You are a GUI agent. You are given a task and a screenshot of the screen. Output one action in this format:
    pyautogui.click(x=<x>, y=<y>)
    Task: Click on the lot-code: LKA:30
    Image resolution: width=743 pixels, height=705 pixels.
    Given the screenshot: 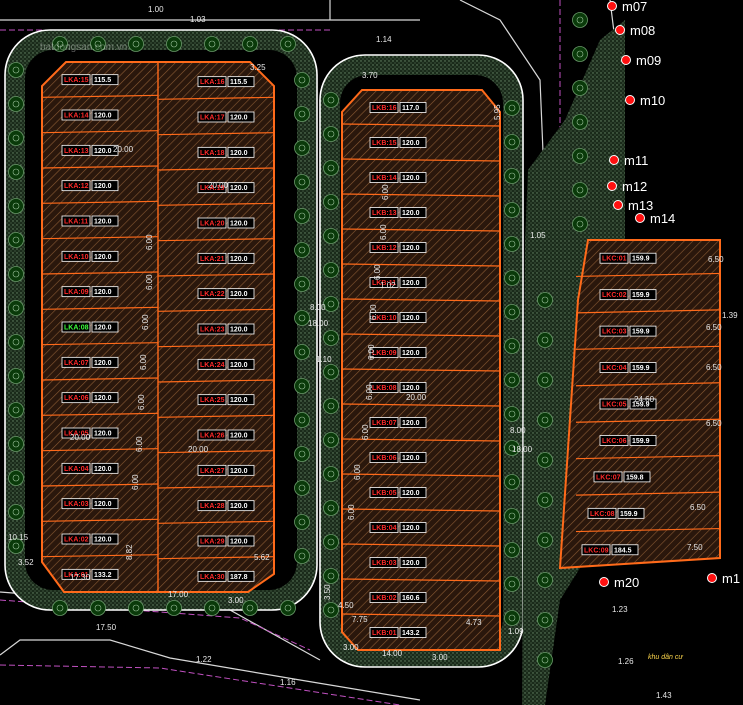 What is the action you would take?
    pyautogui.click(x=212, y=577)
    